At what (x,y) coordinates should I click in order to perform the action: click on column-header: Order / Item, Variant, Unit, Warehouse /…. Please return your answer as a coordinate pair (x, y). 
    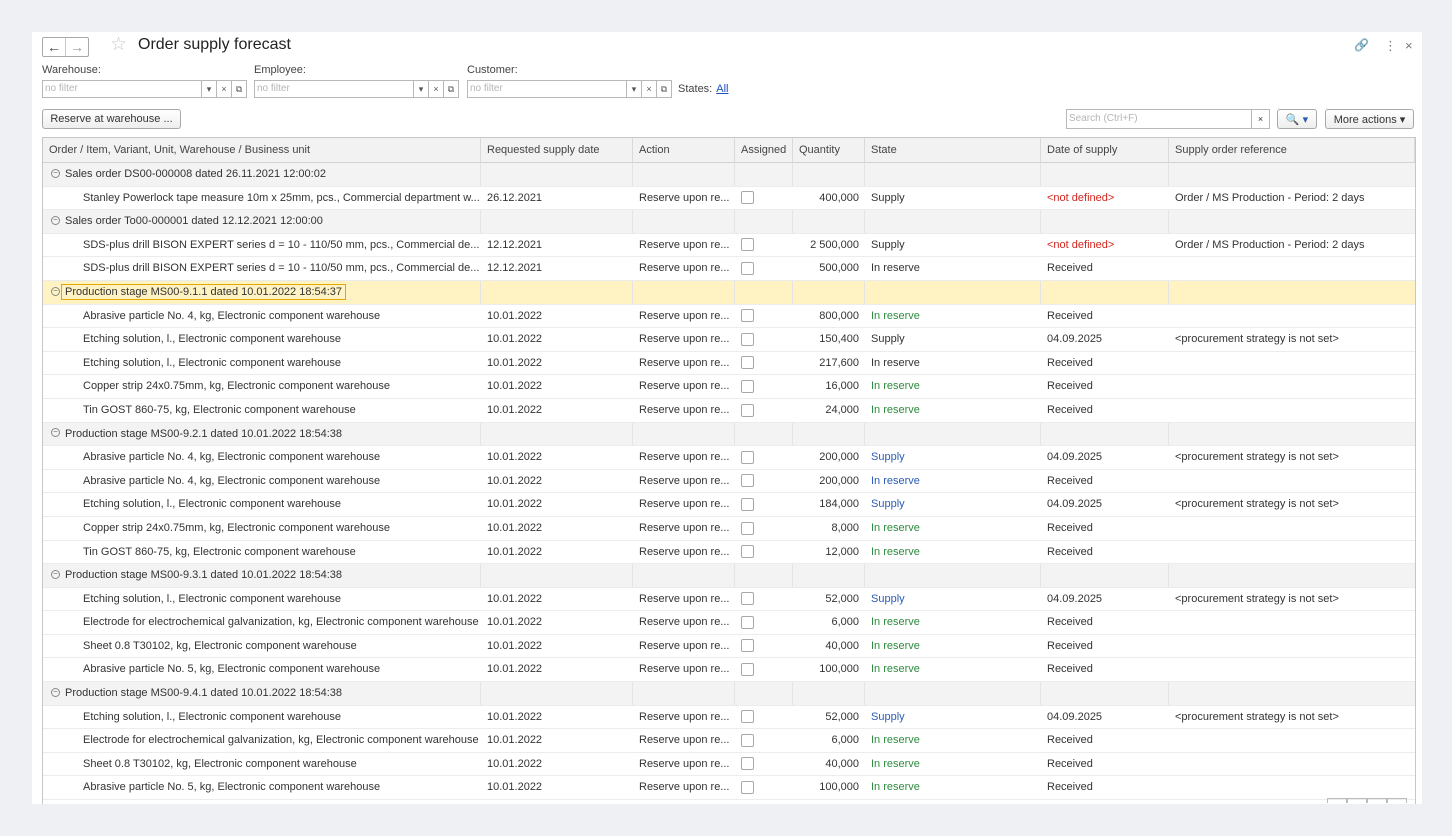
    Looking at the image, I should click on (262, 150).